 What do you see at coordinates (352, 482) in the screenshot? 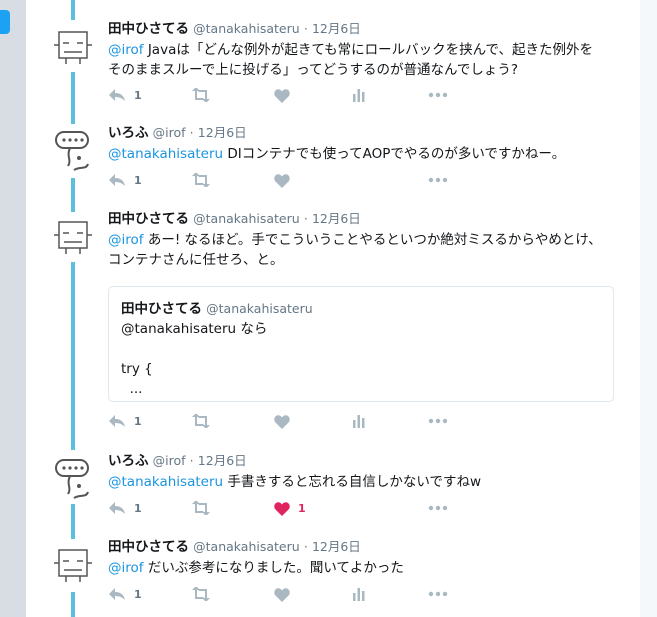
I see `tweet-text-line: 手書きすると忘れる自信しかないですねw` at bounding box center [352, 482].